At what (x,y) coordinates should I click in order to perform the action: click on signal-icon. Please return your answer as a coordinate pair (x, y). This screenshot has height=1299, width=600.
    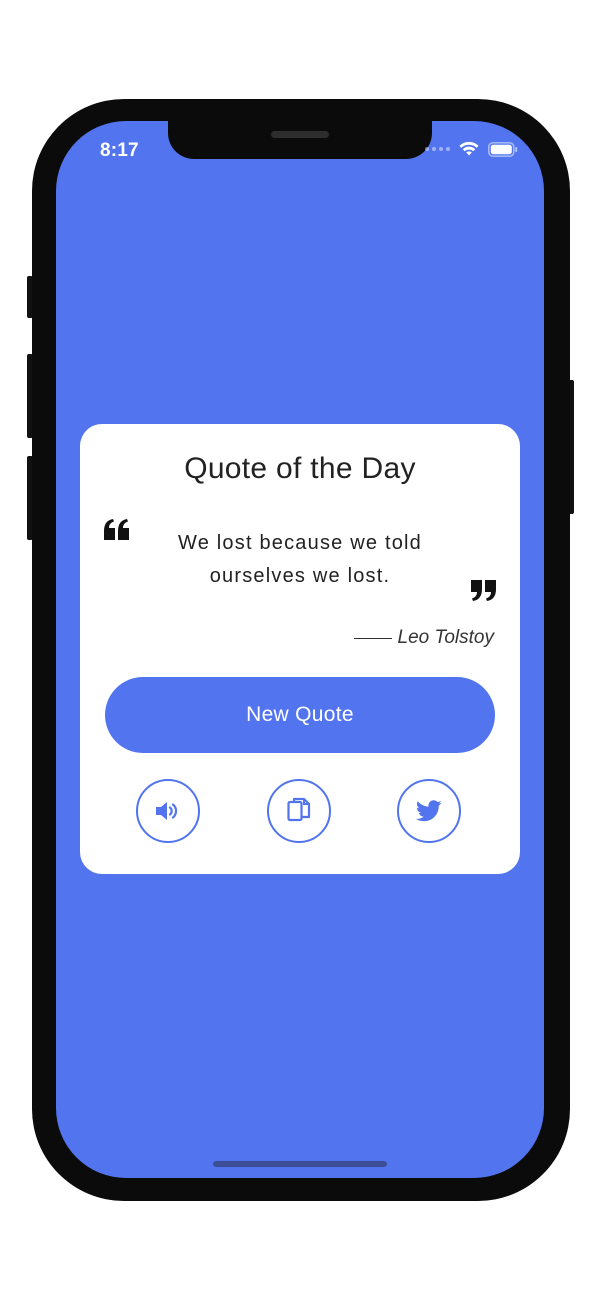
    Looking at the image, I should click on (437, 149).